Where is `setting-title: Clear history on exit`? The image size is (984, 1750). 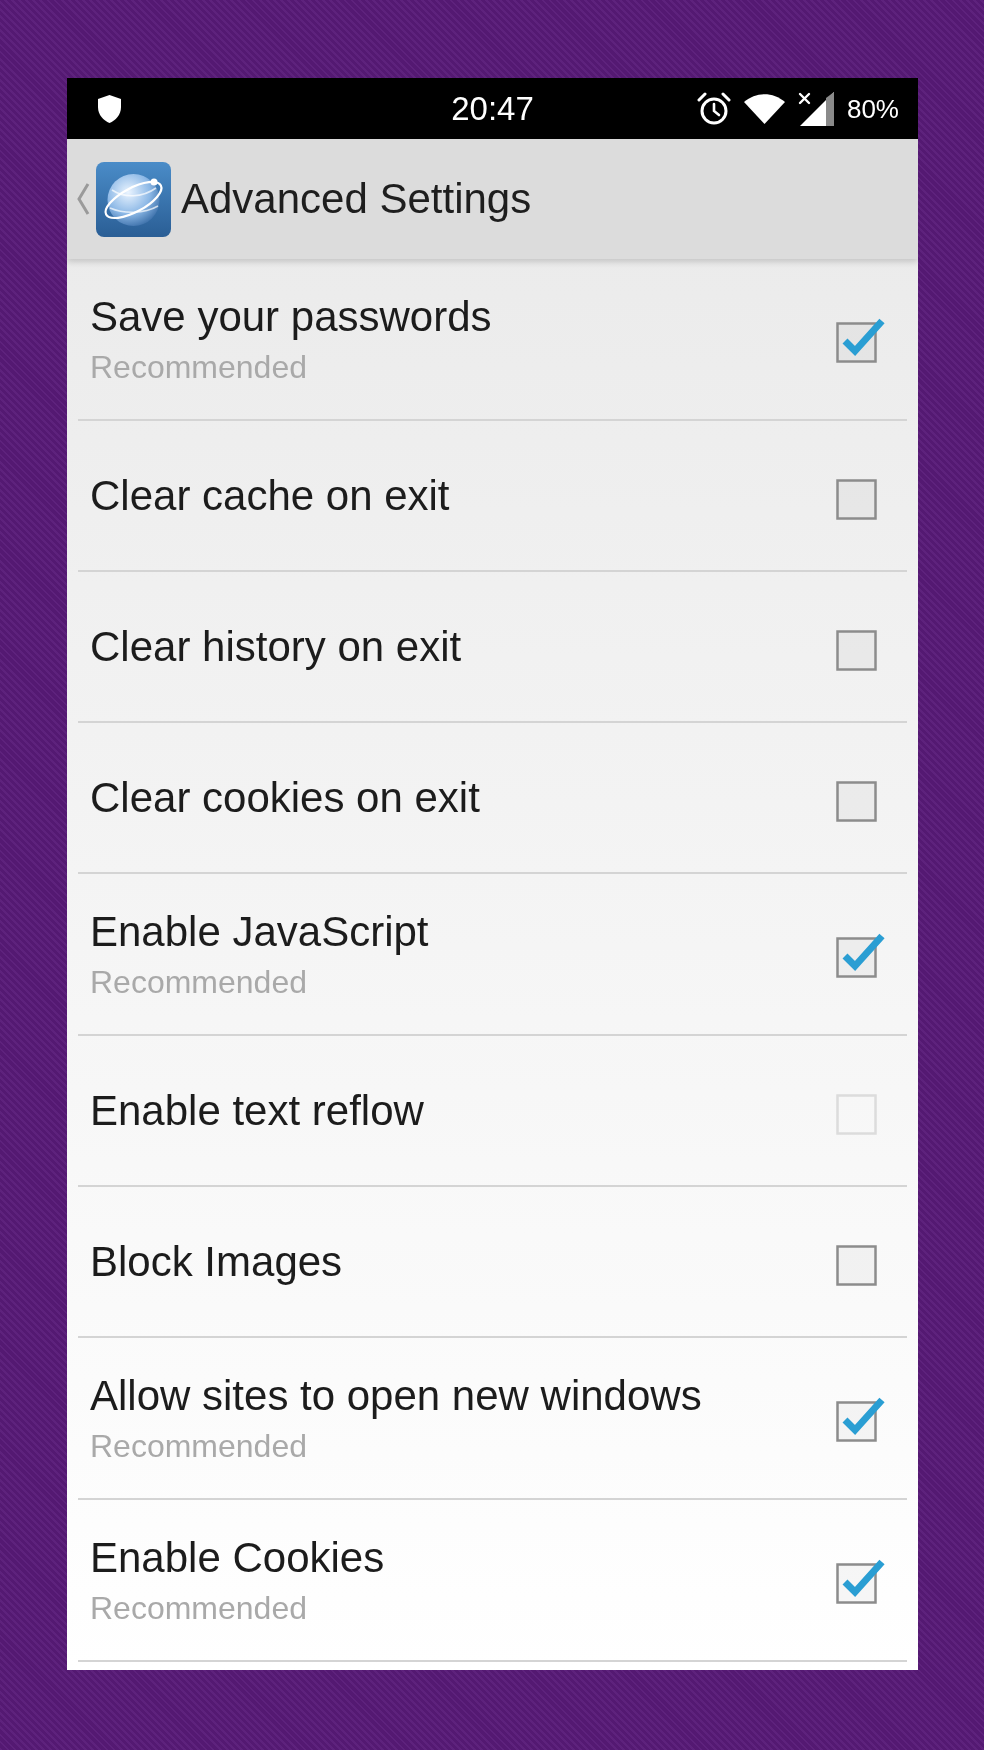 setting-title: Clear history on exit is located at coordinates (276, 646).